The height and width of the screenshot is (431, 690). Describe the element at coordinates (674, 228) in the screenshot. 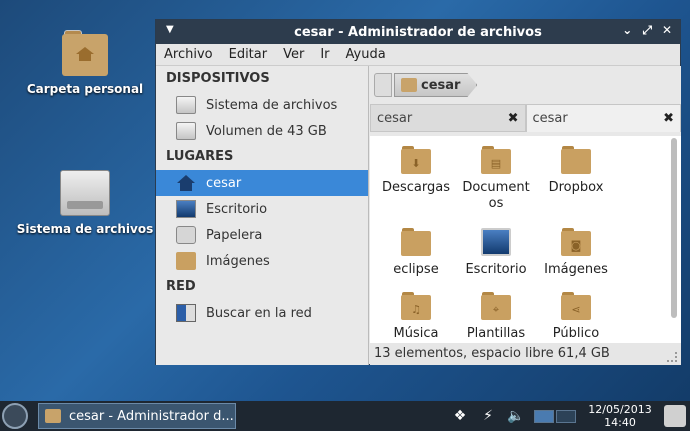

I see `vertical-scrollbar` at that location.